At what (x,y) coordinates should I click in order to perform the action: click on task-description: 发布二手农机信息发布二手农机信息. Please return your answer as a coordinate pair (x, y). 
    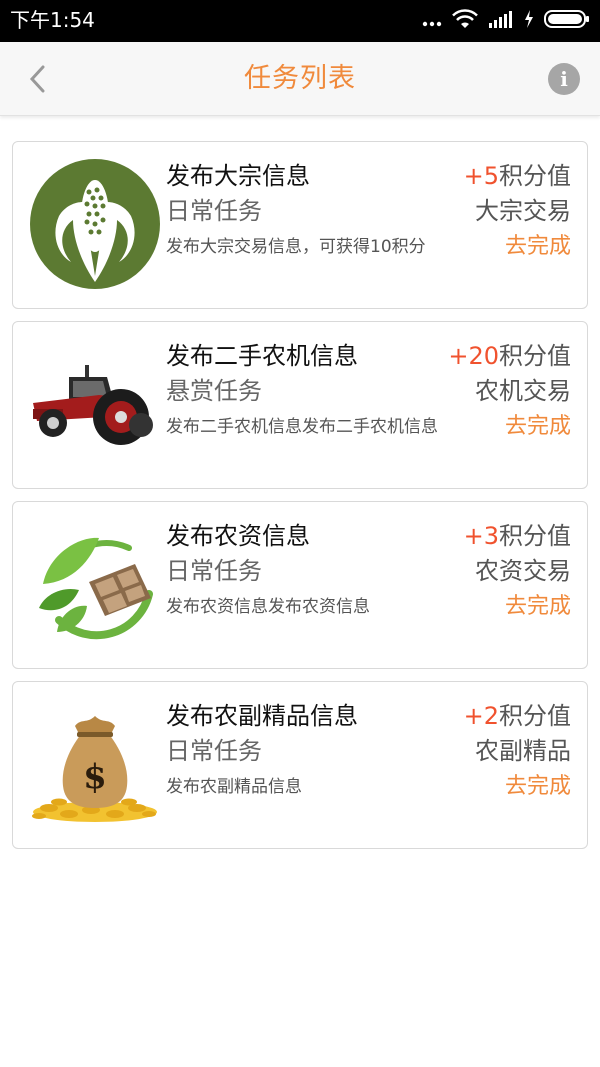
    Looking at the image, I should click on (302, 427).